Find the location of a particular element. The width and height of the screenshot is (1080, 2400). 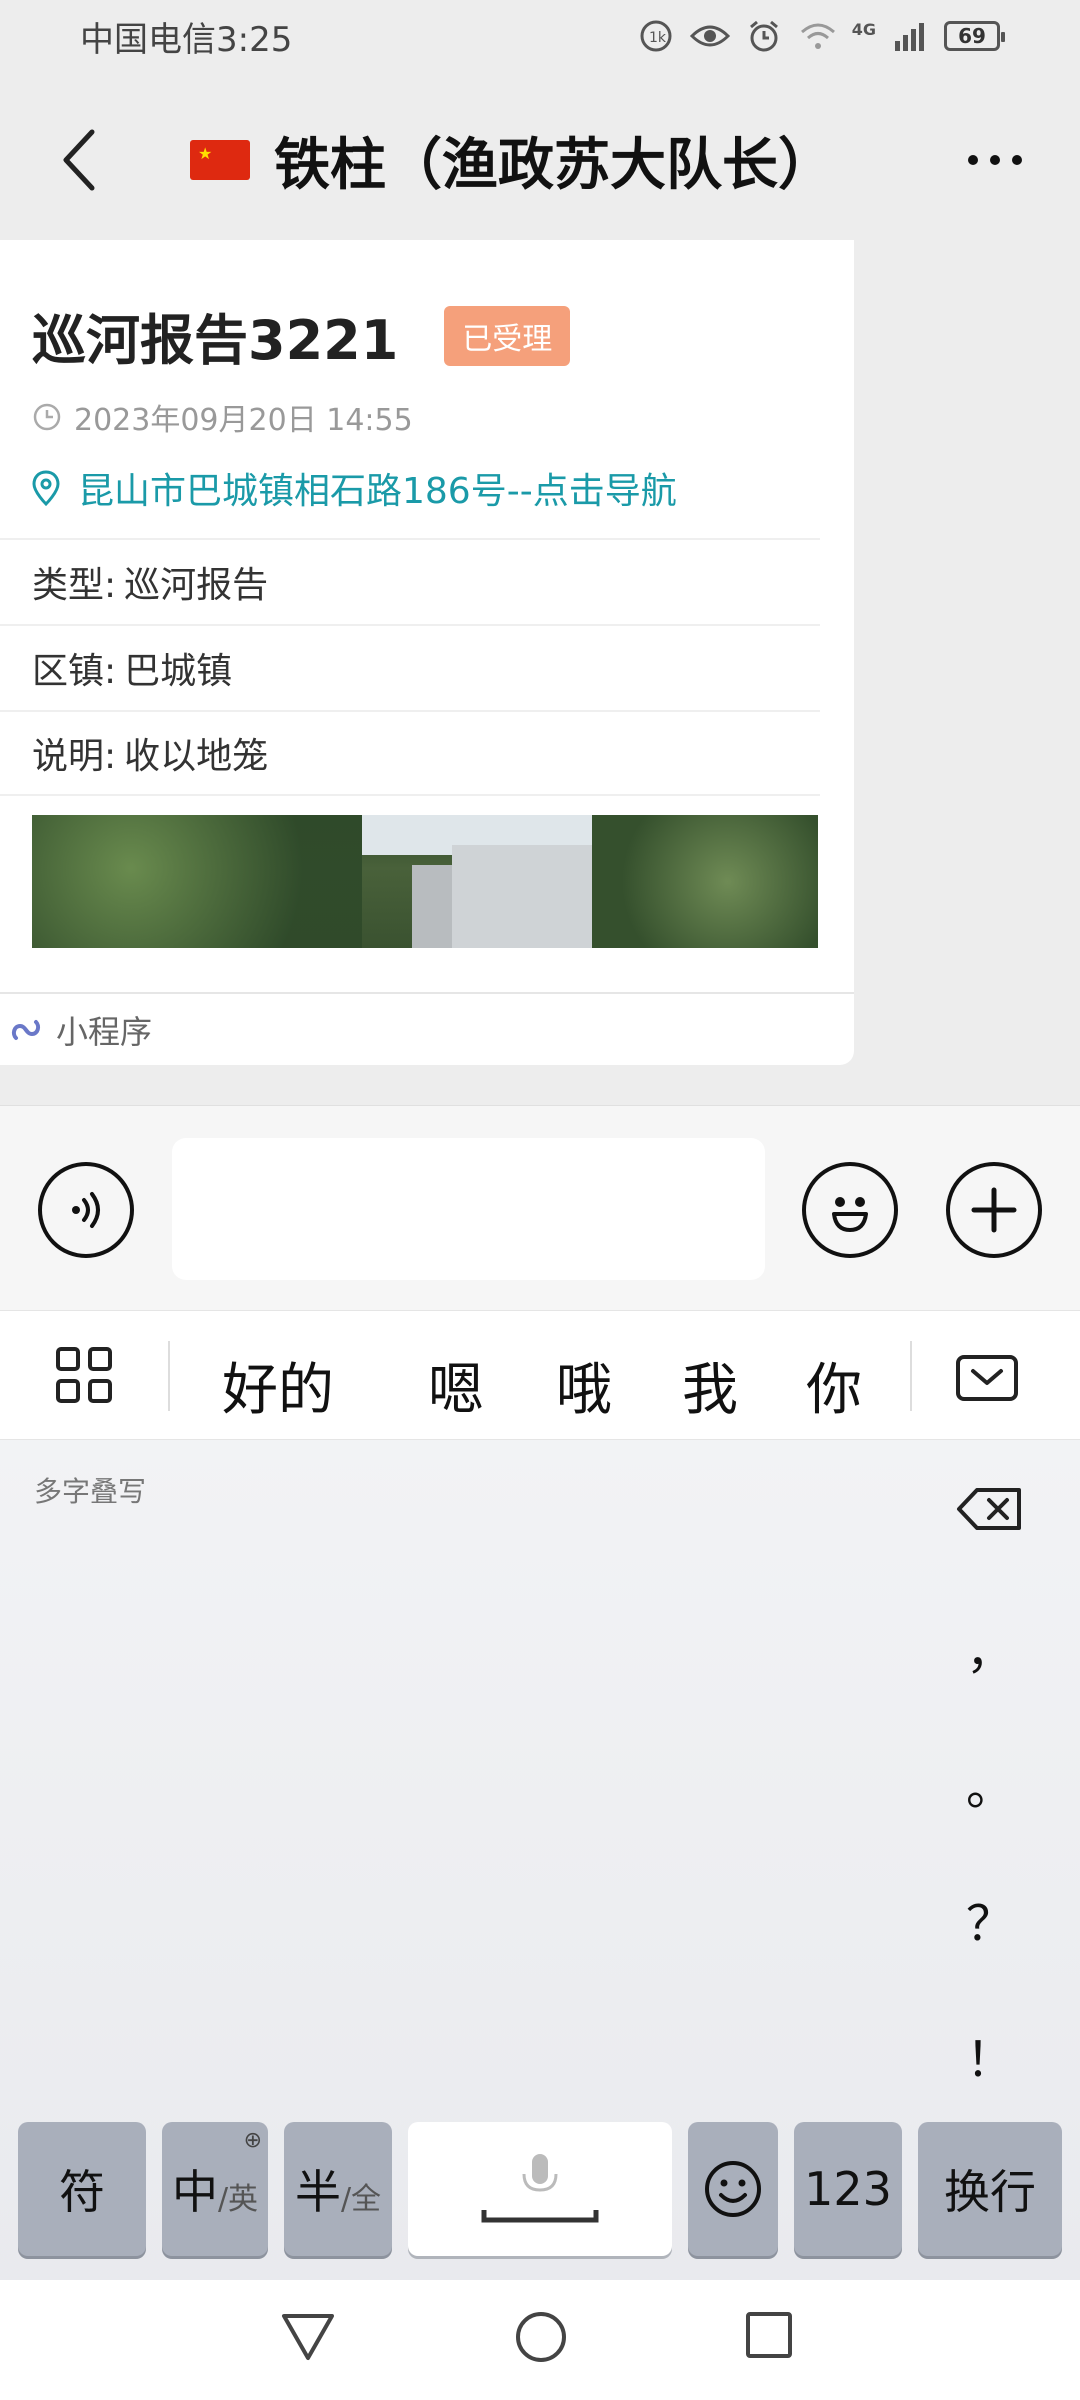

language-switch-key: ⊕ 中 /英 is located at coordinates (215, 2189).